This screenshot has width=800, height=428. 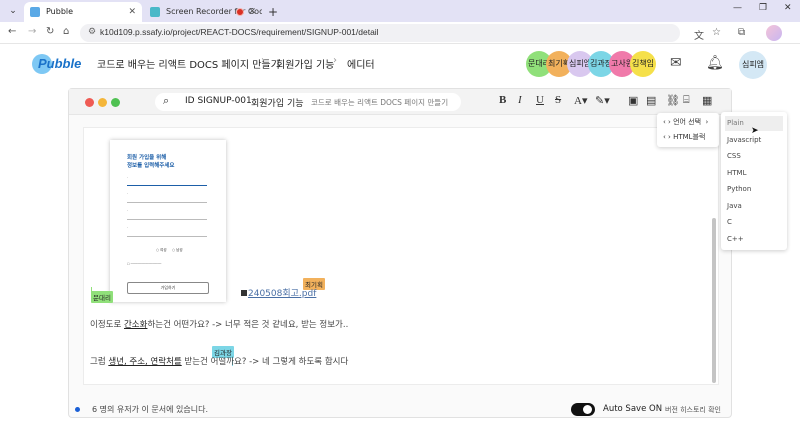 I want to click on mockup-radio-female: ○ 여성, so click(x=161, y=250).